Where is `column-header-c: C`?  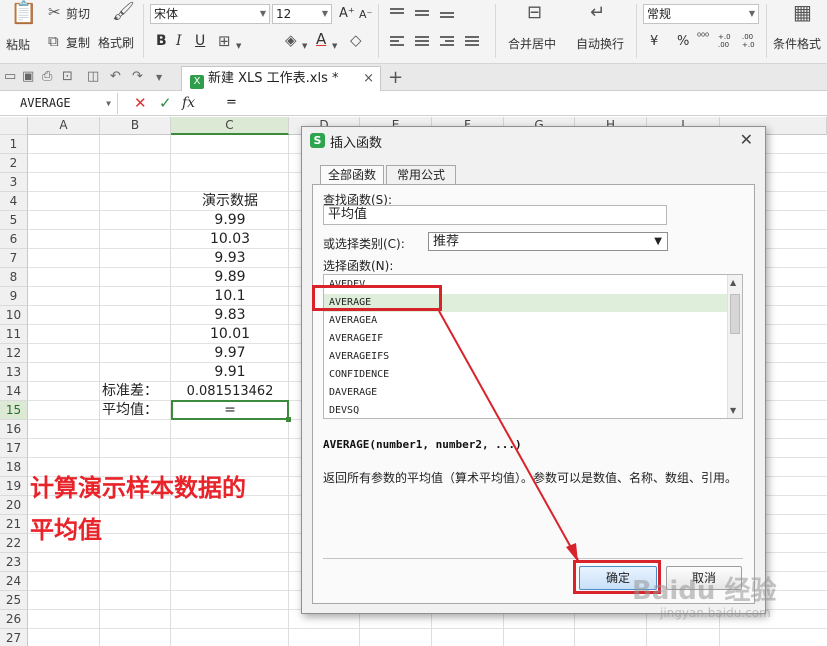
column-header-c: C is located at coordinates (230, 126).